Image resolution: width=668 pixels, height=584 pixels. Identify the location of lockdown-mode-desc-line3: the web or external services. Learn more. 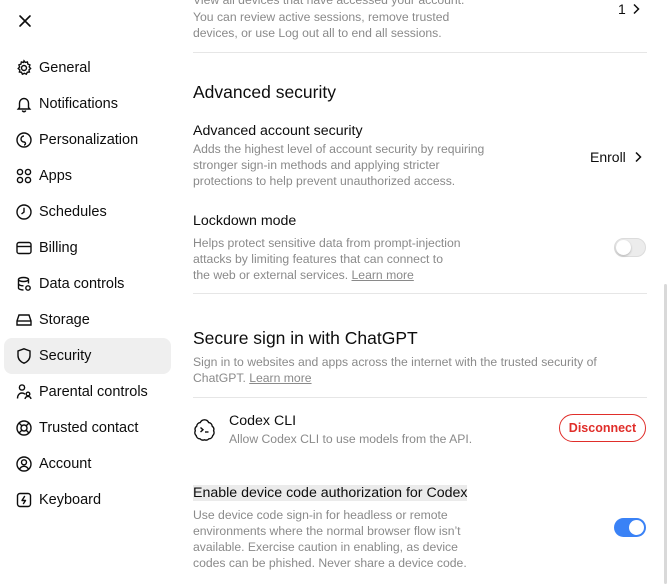
(303, 275).